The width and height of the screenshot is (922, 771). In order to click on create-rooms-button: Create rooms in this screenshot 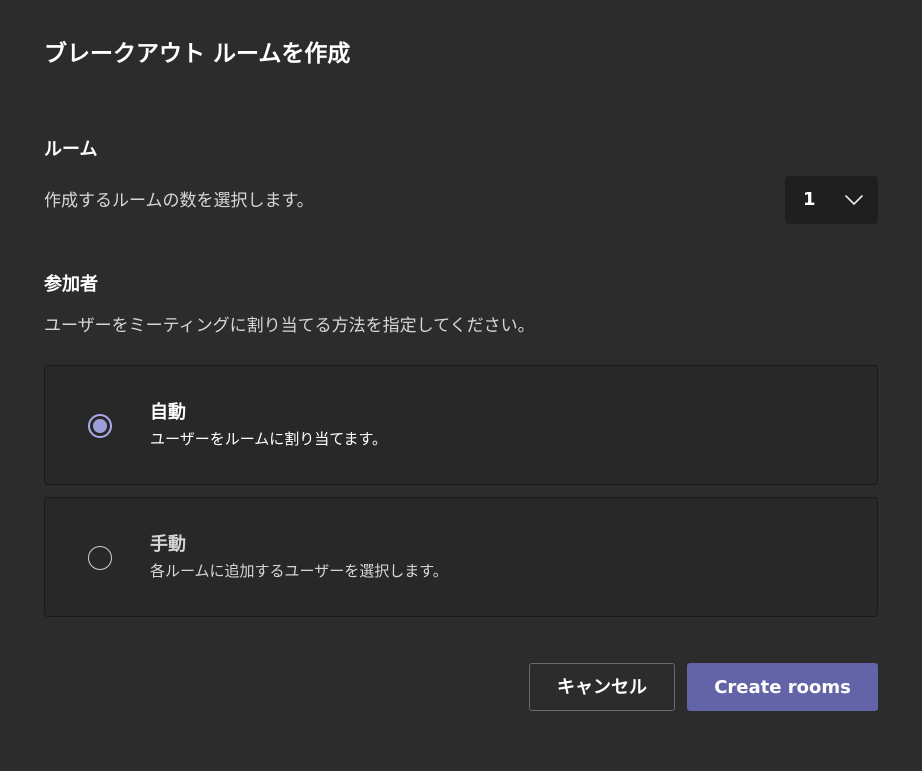, I will do `click(782, 687)`.